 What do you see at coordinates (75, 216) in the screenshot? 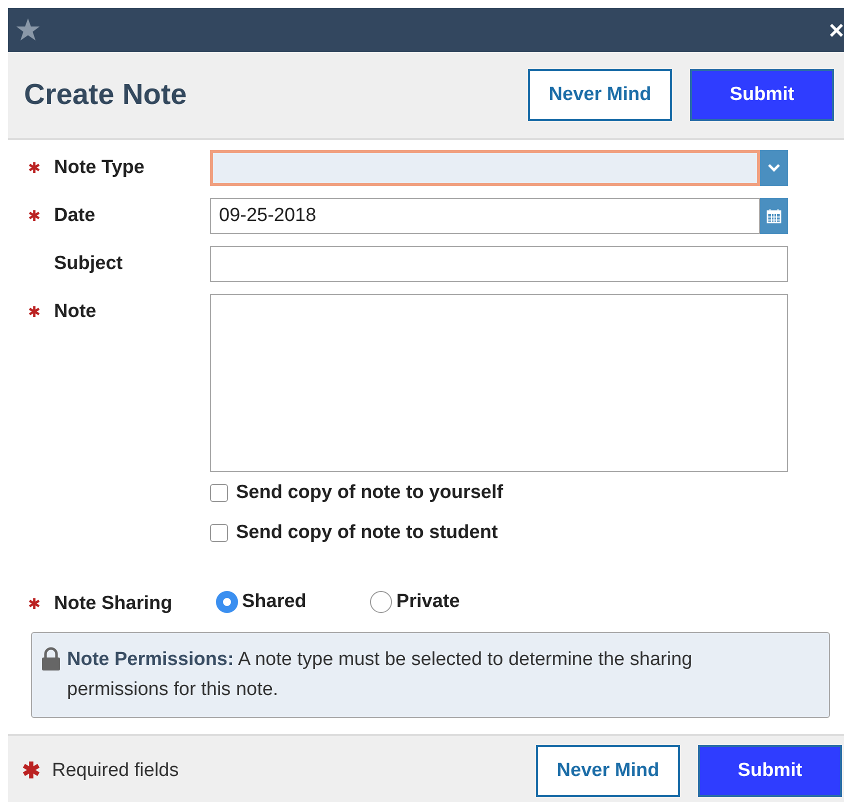
I see `field-label: Date` at bounding box center [75, 216].